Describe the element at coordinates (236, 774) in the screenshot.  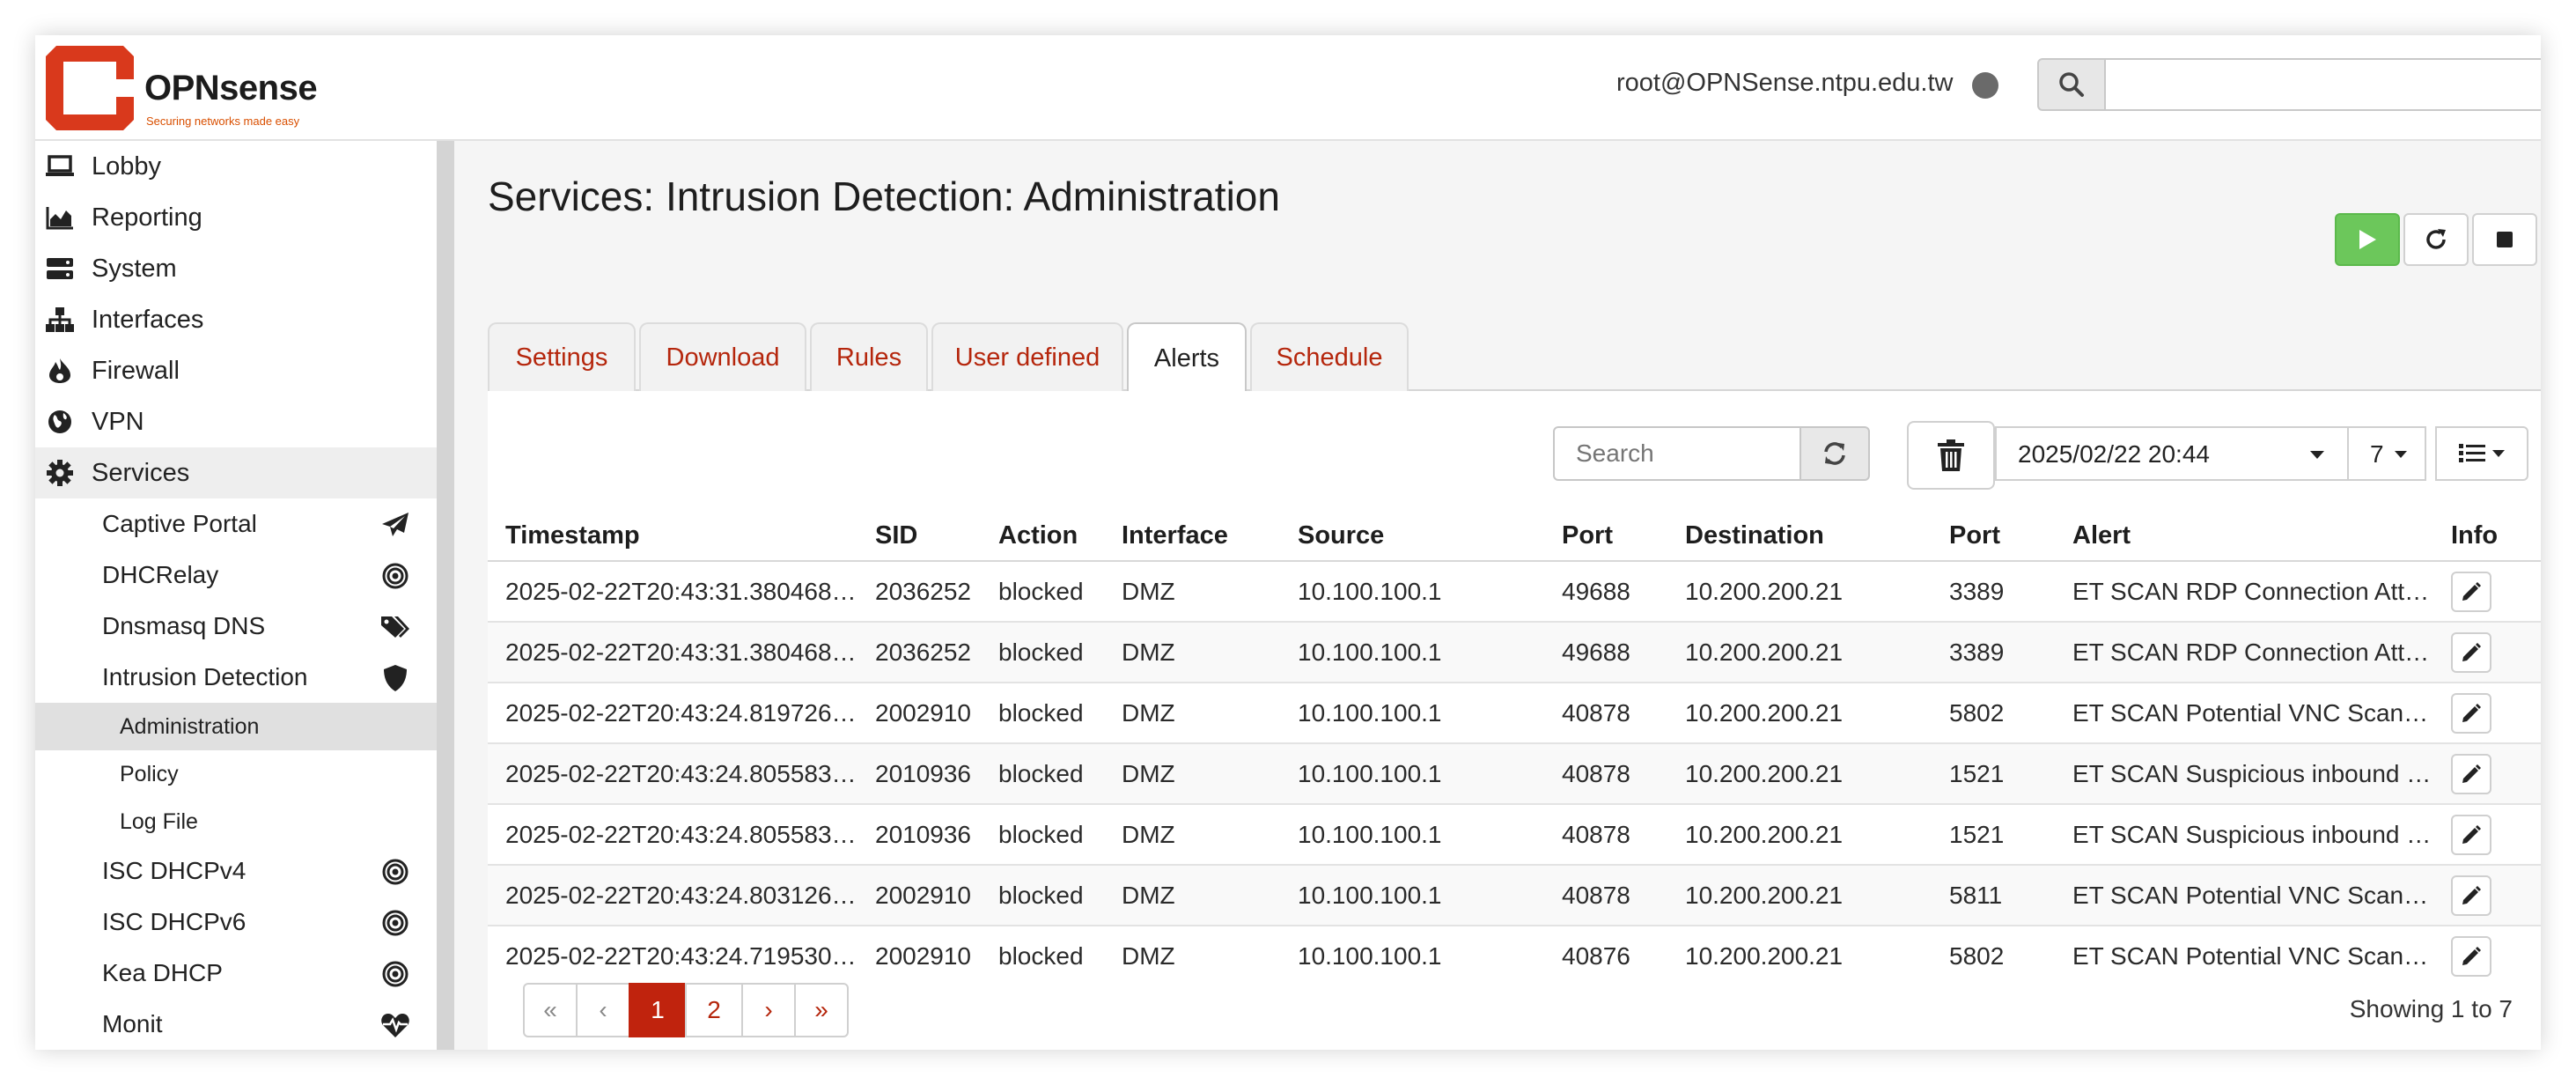
I see `sidebar-item-policy: Policy` at that location.